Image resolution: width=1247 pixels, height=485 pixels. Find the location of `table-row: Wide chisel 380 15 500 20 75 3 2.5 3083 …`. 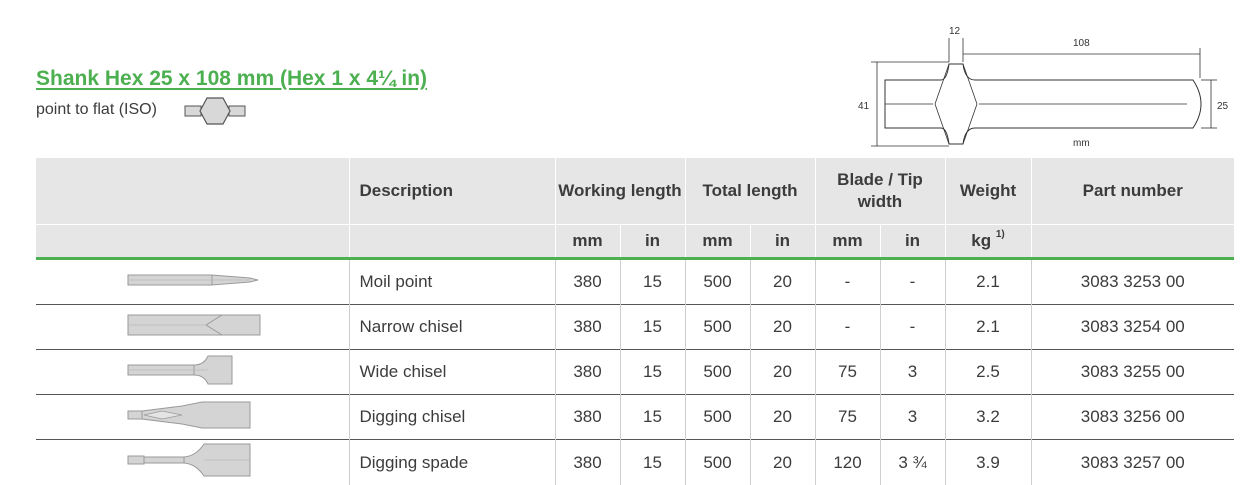

table-row: Wide chisel 380 15 500 20 75 3 2.5 3083 … is located at coordinates (635, 372).